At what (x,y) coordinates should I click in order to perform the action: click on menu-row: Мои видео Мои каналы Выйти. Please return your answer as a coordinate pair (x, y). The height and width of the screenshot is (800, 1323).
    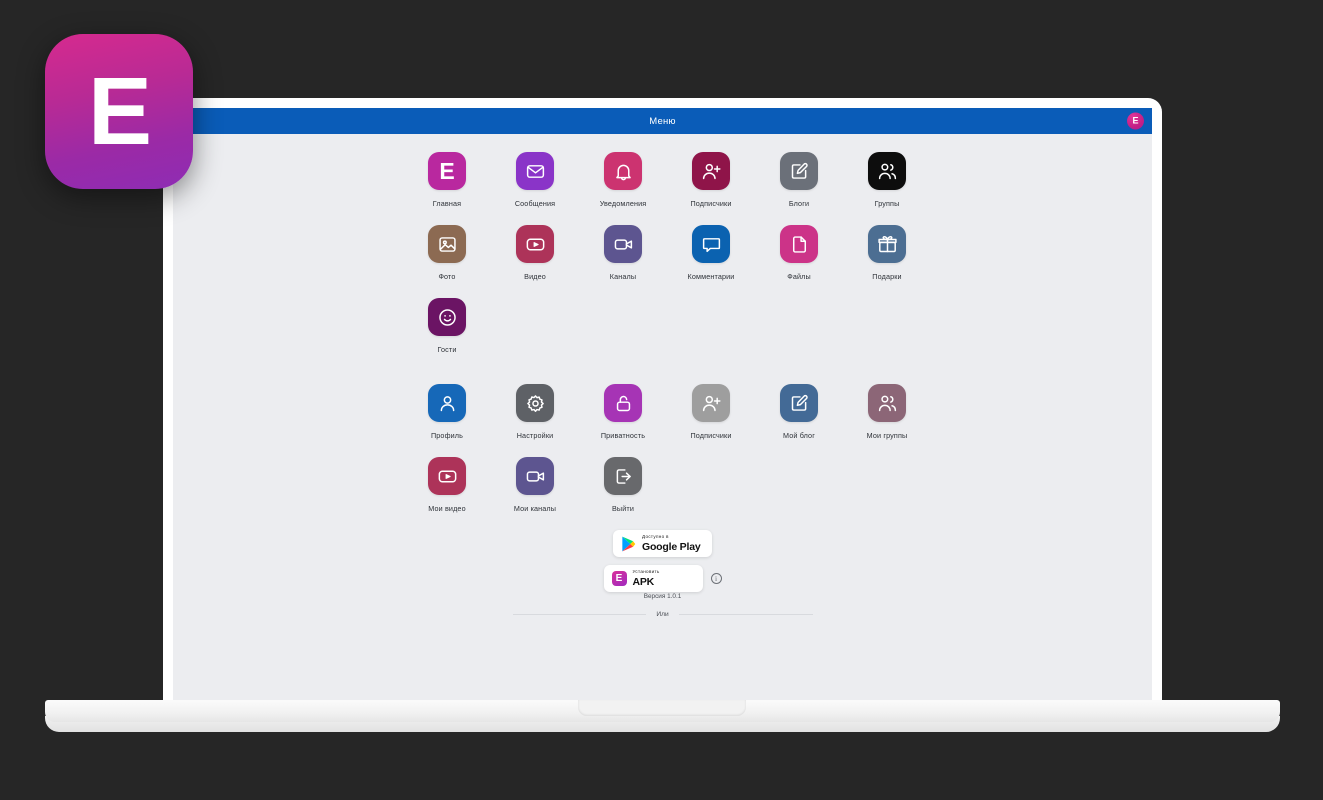
    Looking at the image, I should click on (662, 485).